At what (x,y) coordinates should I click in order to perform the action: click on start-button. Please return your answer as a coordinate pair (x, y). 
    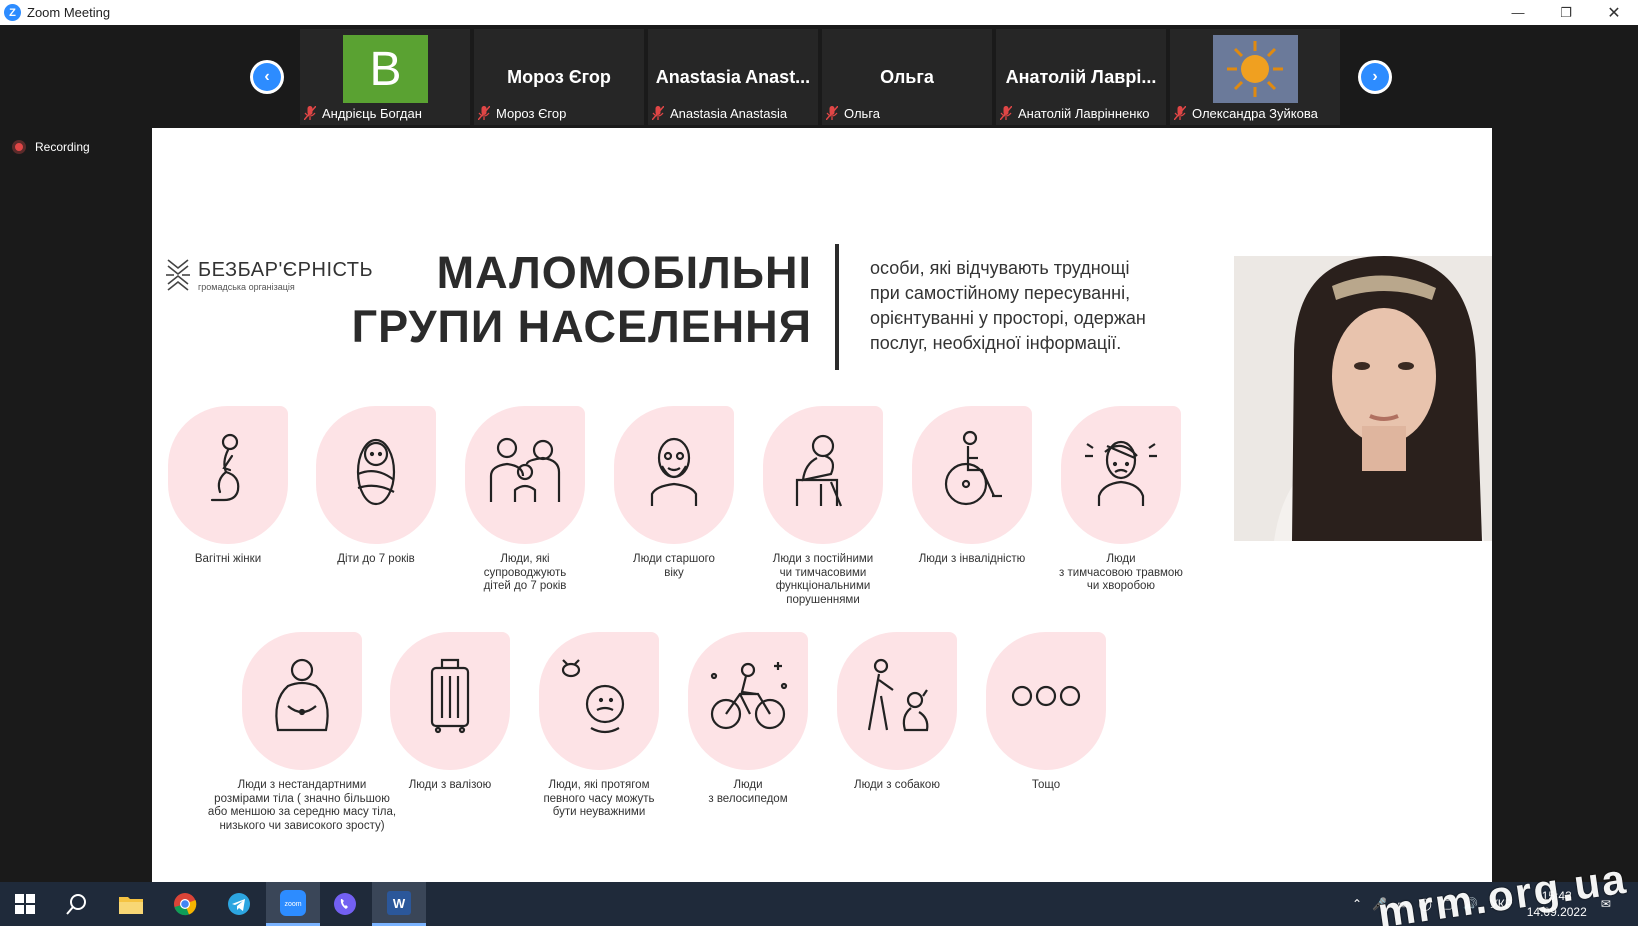
    Looking at the image, I should click on (25, 904).